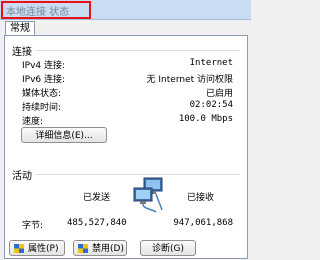 This screenshot has height=260, width=320. What do you see at coordinates (205, 119) in the screenshot?
I see `speed-value: 100.0 Mbps` at bounding box center [205, 119].